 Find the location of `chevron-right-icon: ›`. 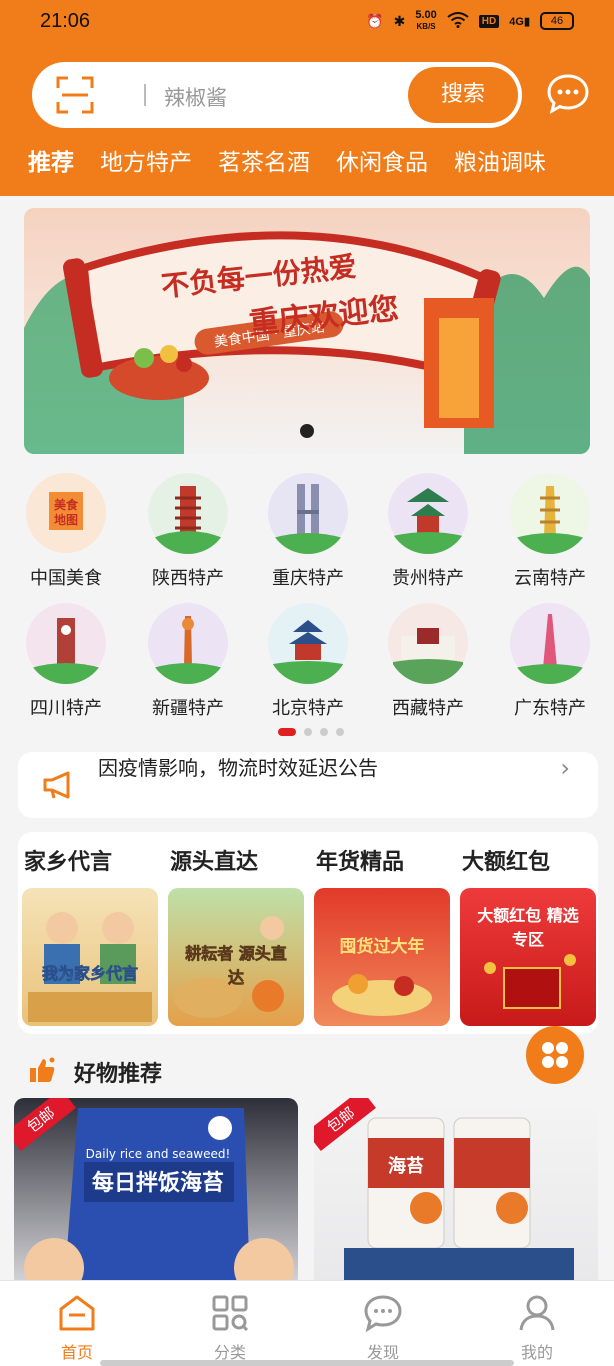

chevron-right-icon: › is located at coordinates (565, 768).